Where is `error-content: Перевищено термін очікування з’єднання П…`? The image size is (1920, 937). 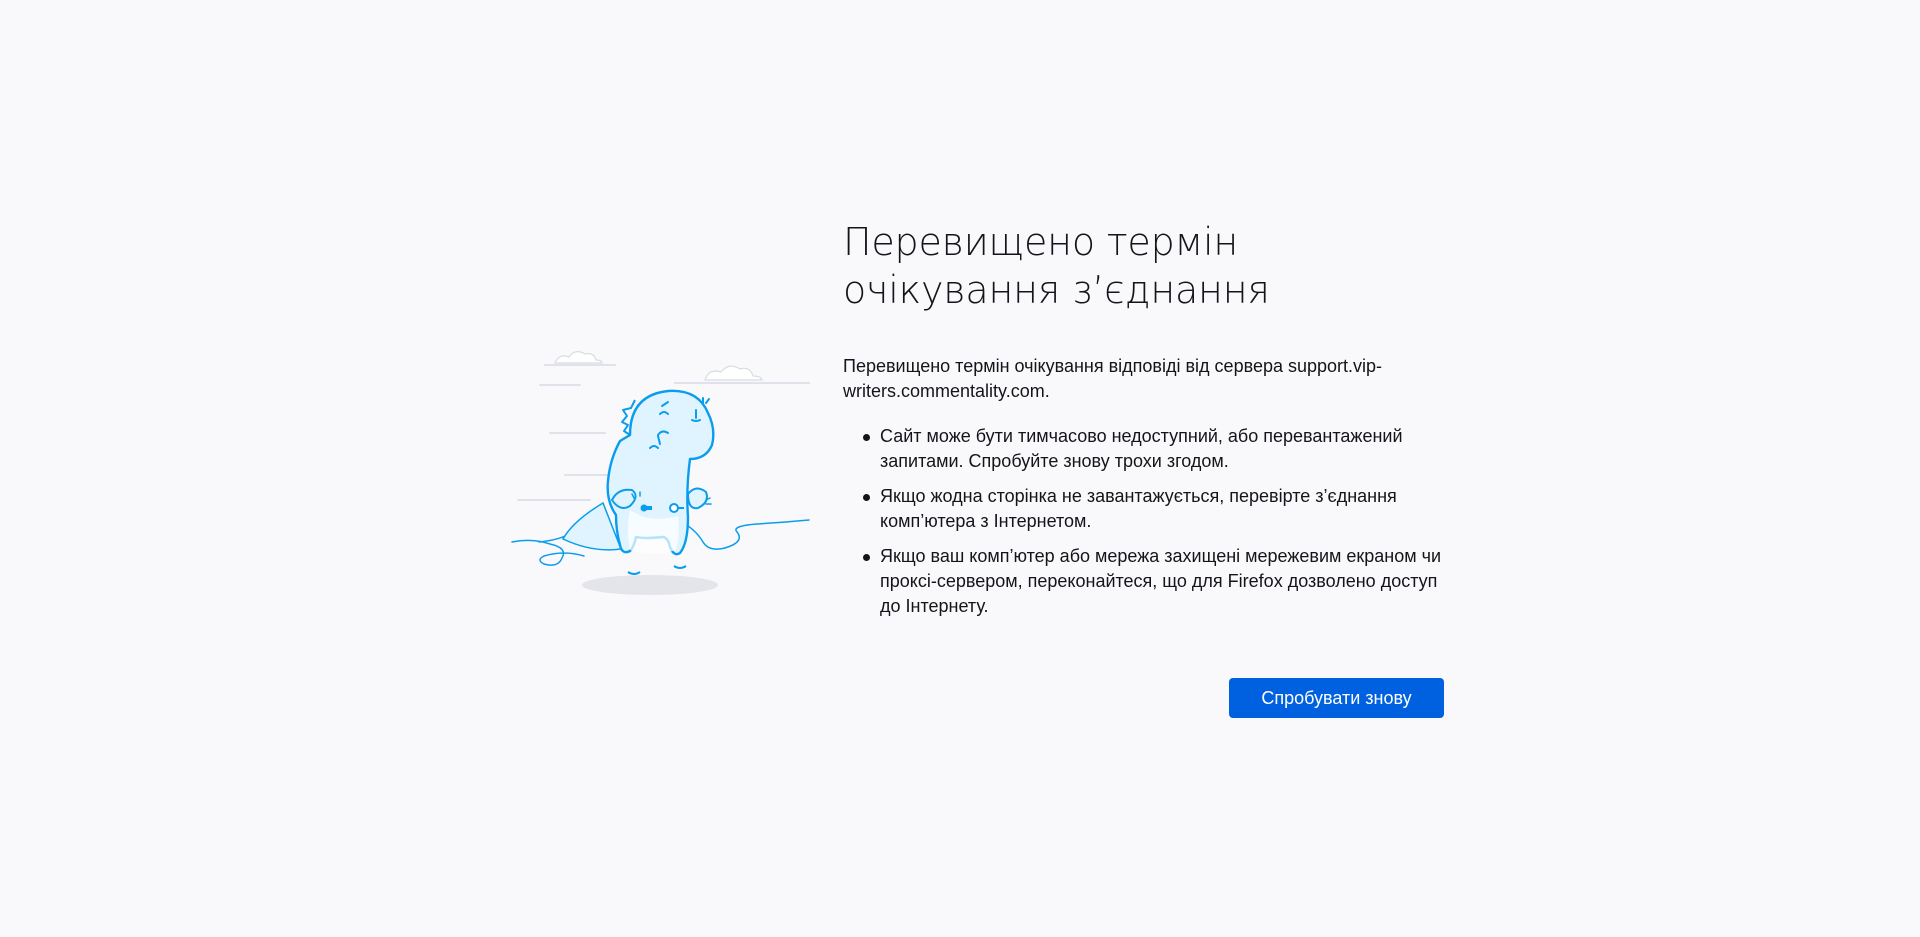 error-content: Перевищено термін очікування з’єднання П… is located at coordinates (1145, 423).